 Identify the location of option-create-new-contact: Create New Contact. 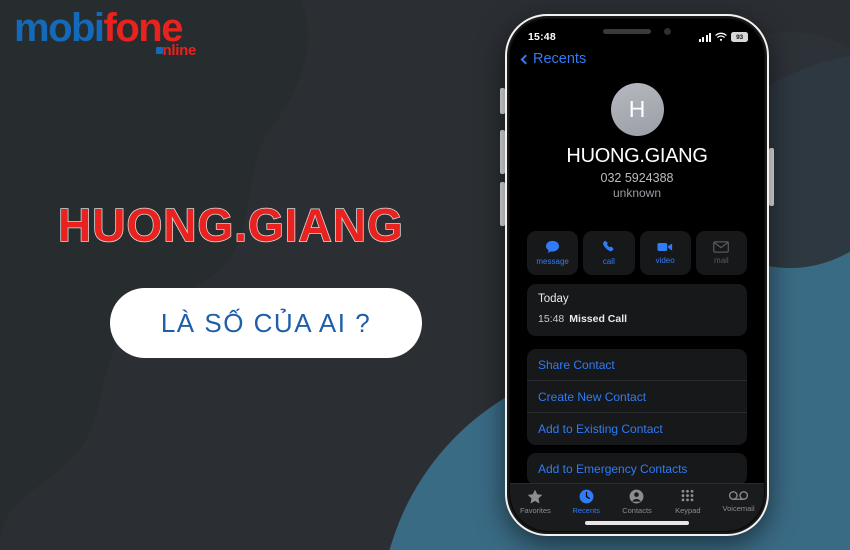
(637, 397).